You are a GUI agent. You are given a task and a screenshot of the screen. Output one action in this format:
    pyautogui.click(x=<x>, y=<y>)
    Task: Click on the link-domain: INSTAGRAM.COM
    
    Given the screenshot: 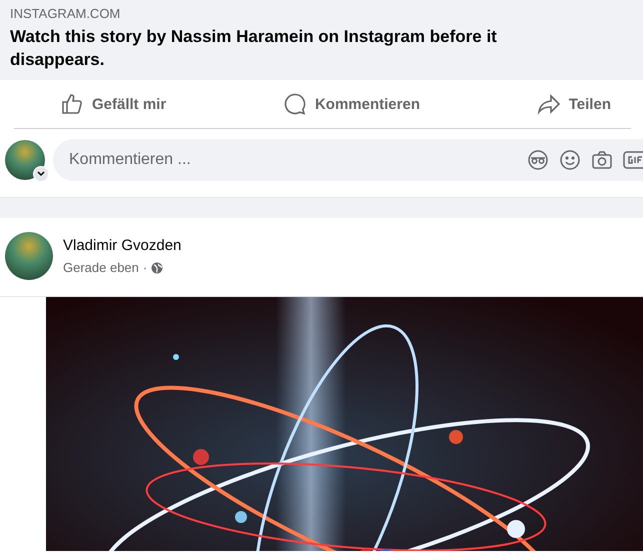 What is the action you would take?
    pyautogui.click(x=66, y=13)
    